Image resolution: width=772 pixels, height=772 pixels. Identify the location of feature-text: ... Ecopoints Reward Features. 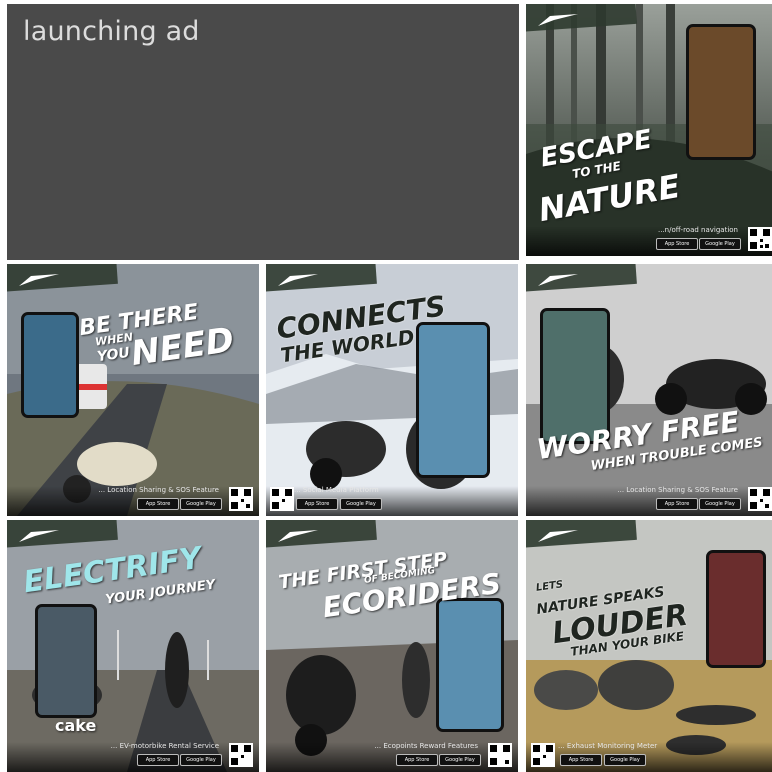
(426, 746).